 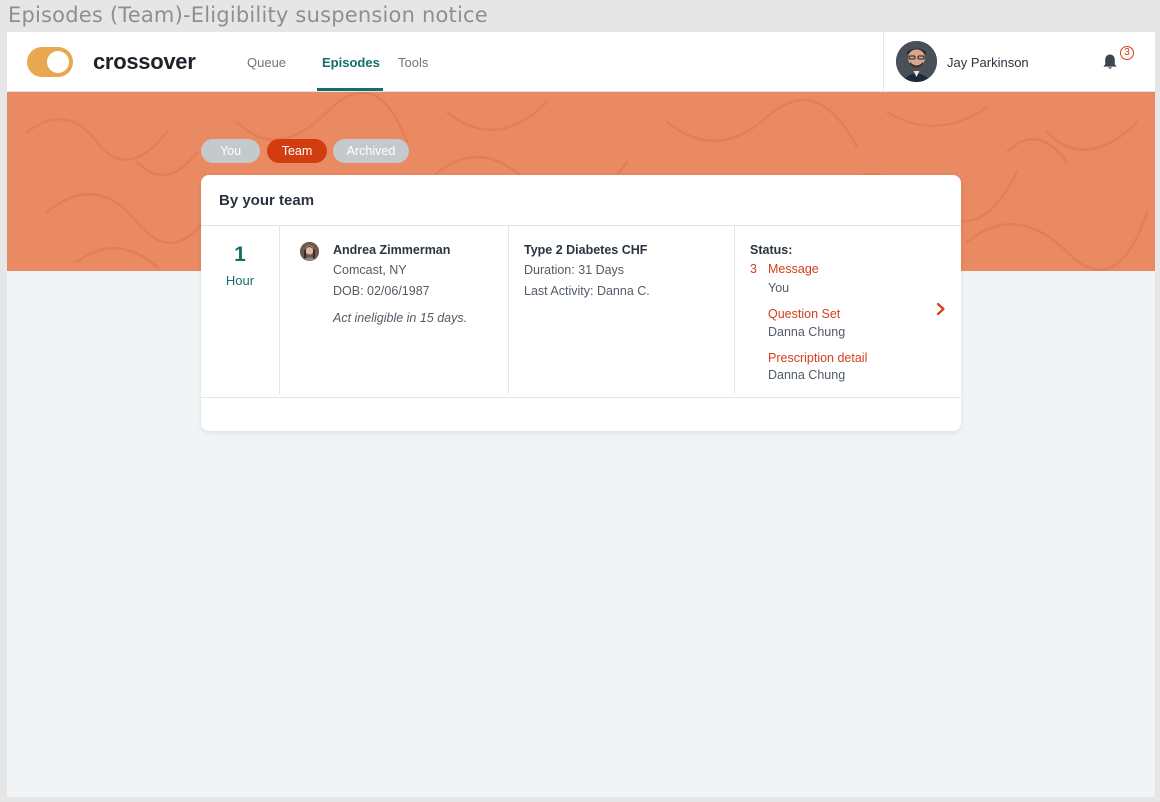 I want to click on condition-duration: Duration: 31 Days, so click(x=574, y=270).